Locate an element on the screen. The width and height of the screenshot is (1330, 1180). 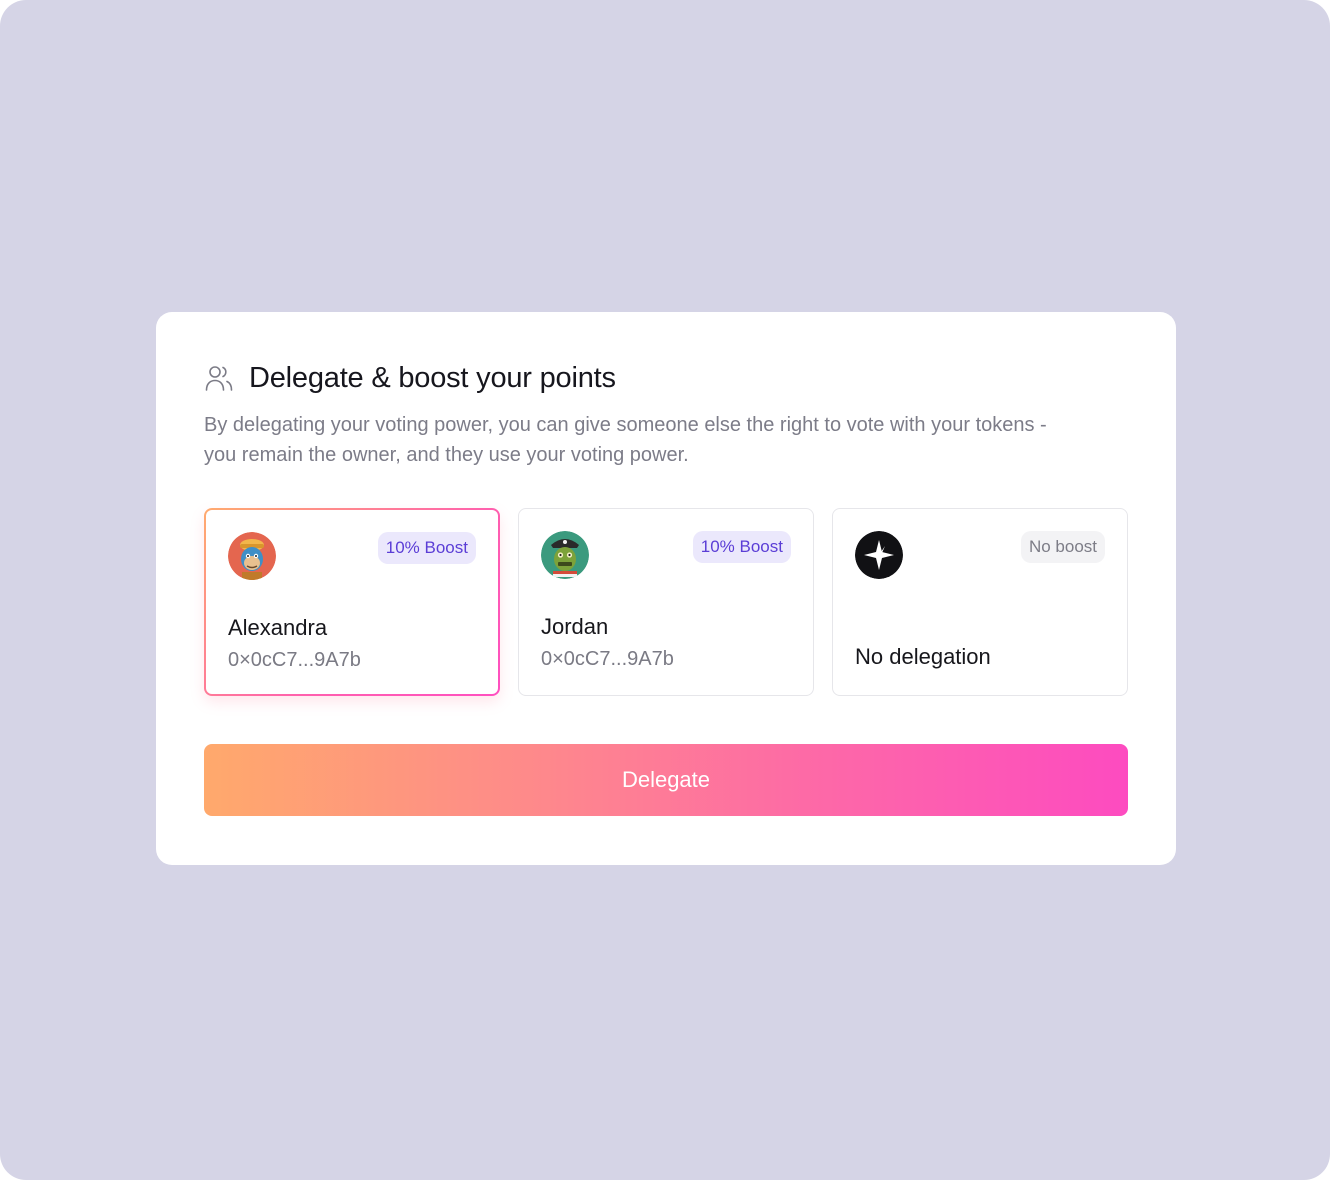
delegate-name: Jordan is located at coordinates (575, 626).